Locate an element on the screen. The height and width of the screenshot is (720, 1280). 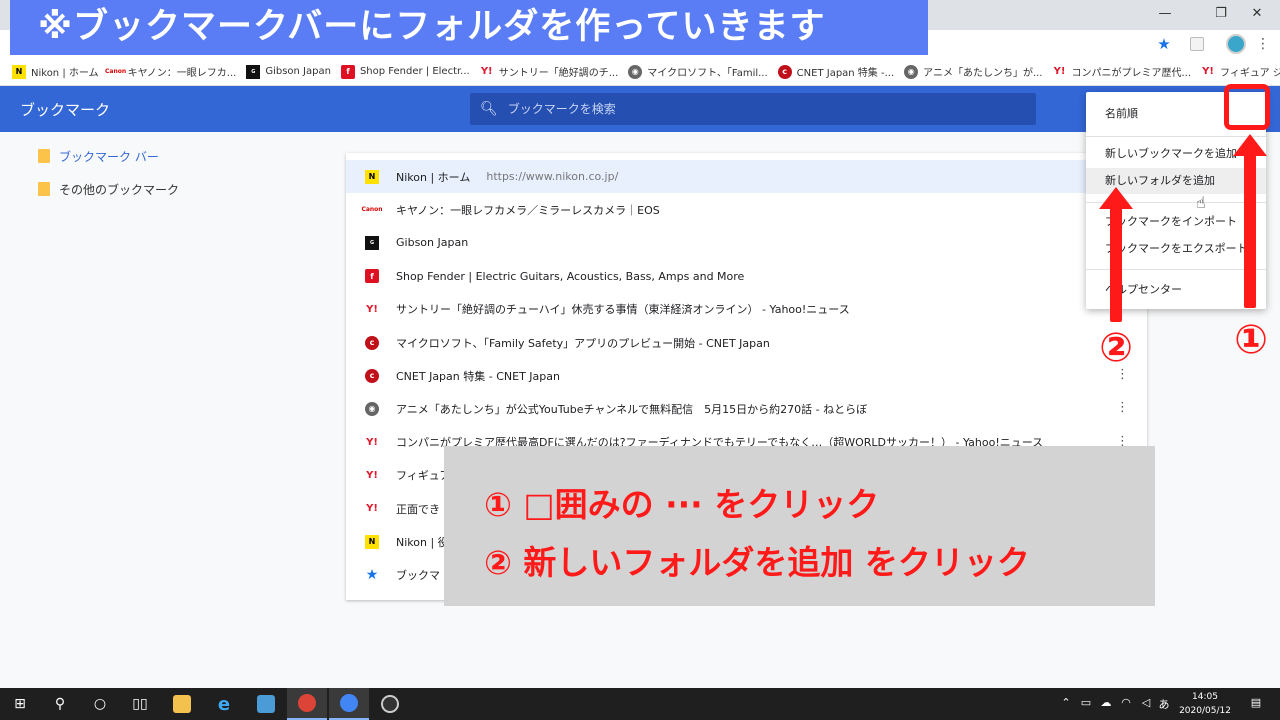
close-button: ✕ is located at coordinates (1257, 13).